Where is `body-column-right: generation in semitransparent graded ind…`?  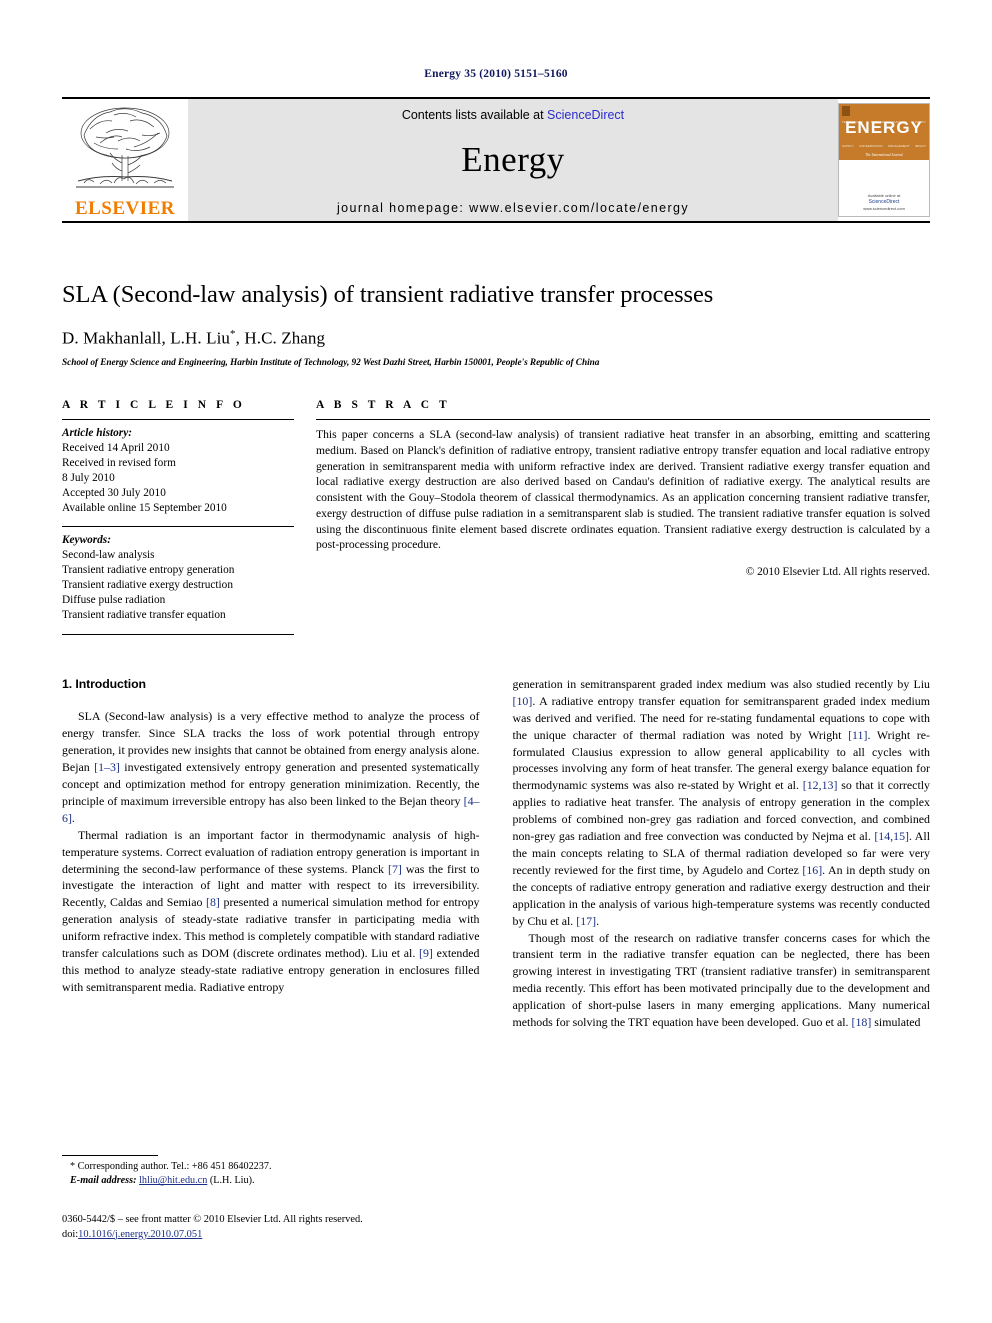
body-column-right: generation in semitransparent graded ind… is located at coordinates (722, 853).